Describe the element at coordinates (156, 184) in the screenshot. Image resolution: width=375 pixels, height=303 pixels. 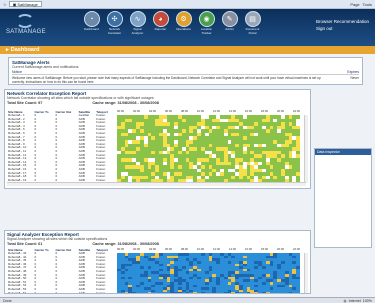
I see `network-horizontal-scrollbar` at that location.